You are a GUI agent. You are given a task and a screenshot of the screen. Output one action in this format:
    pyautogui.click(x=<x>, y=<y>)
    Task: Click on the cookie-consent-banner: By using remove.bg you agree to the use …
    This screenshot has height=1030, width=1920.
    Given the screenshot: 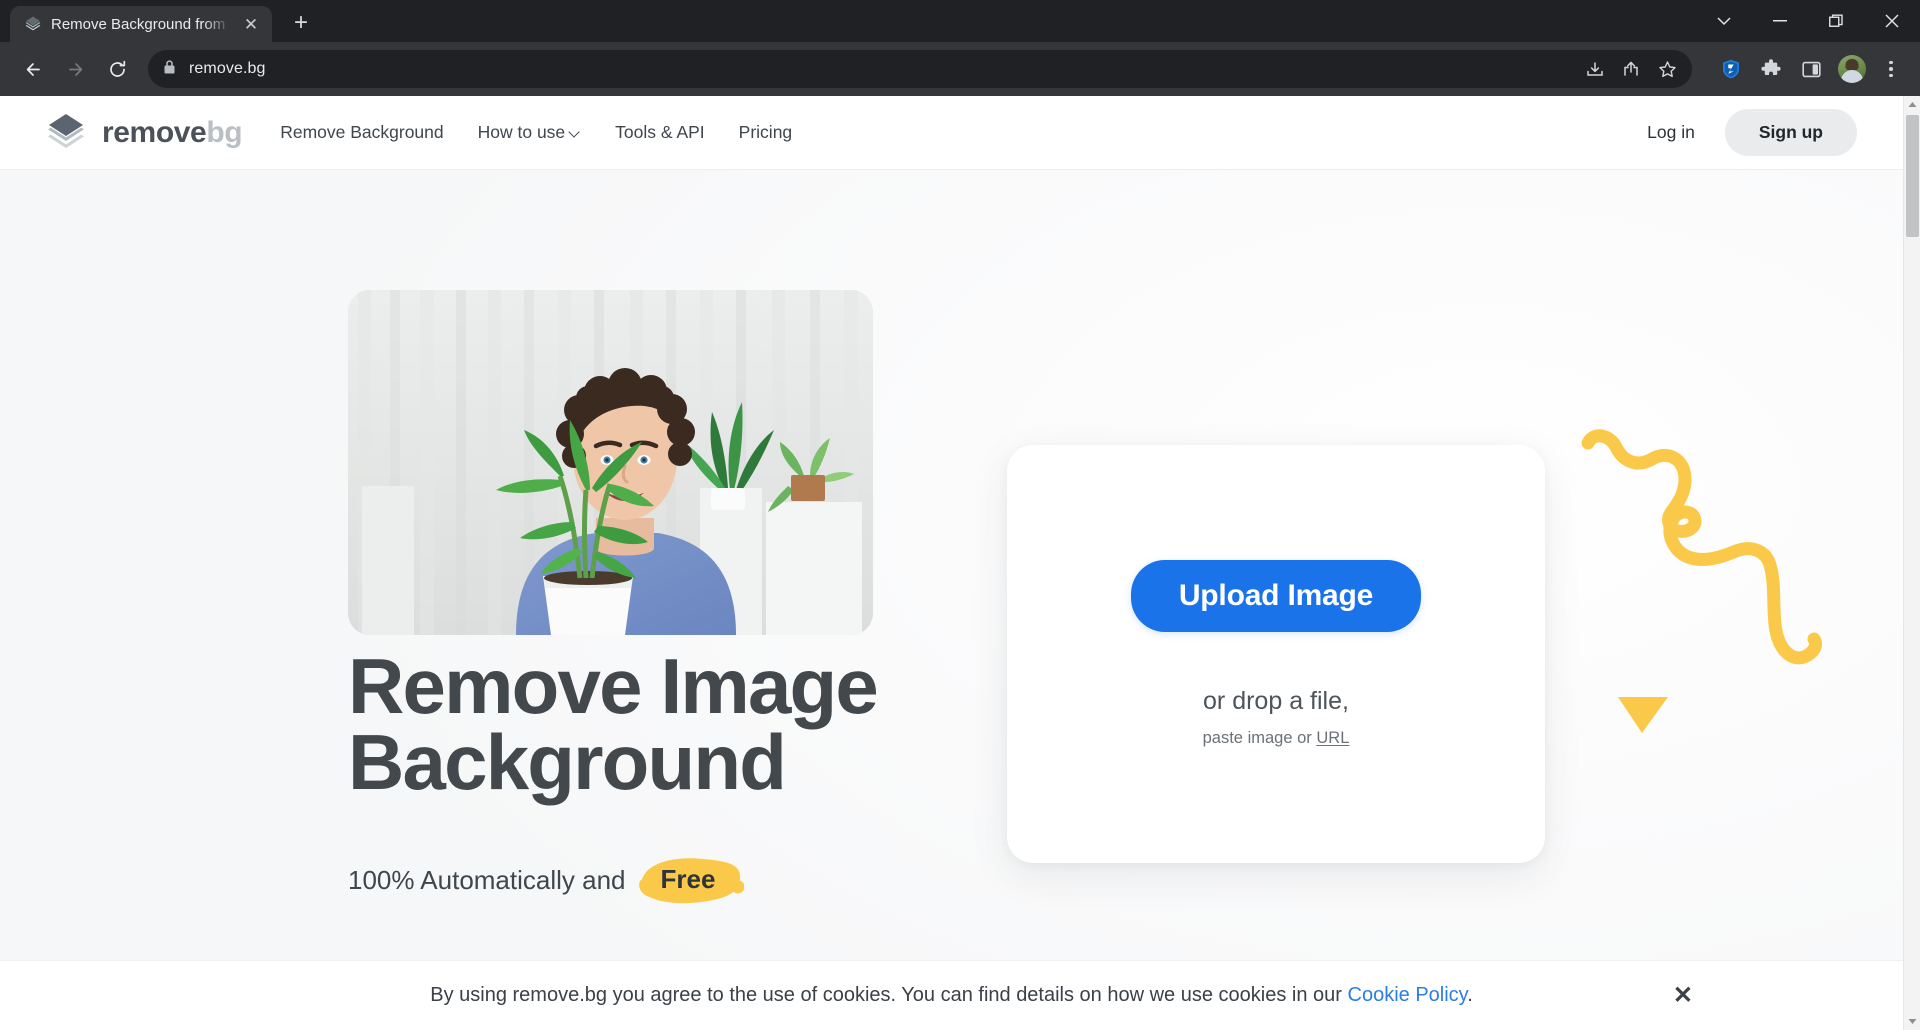 What is the action you would take?
    pyautogui.click(x=951, y=995)
    